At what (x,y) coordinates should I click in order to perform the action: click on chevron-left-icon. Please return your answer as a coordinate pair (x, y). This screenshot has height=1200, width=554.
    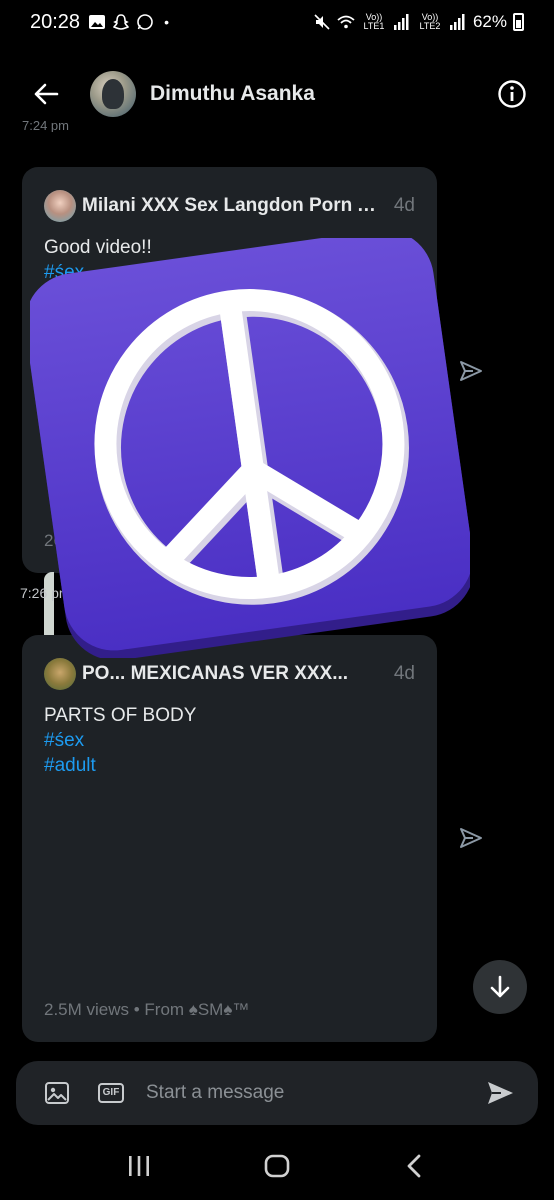
    Looking at the image, I should click on (414, 1166).